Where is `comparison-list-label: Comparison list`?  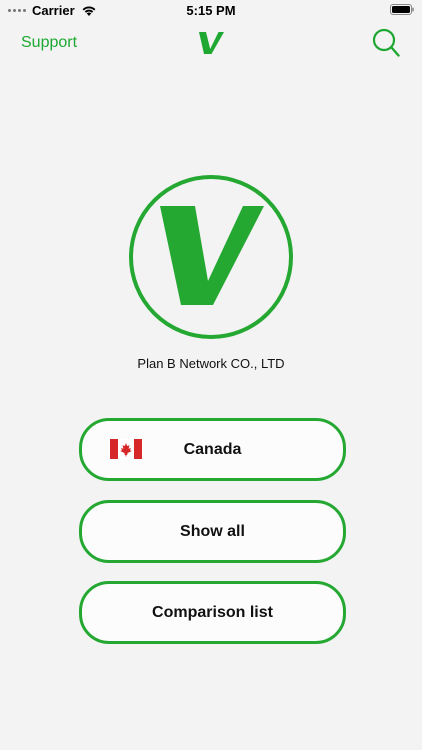 comparison-list-label: Comparison list is located at coordinates (212, 612).